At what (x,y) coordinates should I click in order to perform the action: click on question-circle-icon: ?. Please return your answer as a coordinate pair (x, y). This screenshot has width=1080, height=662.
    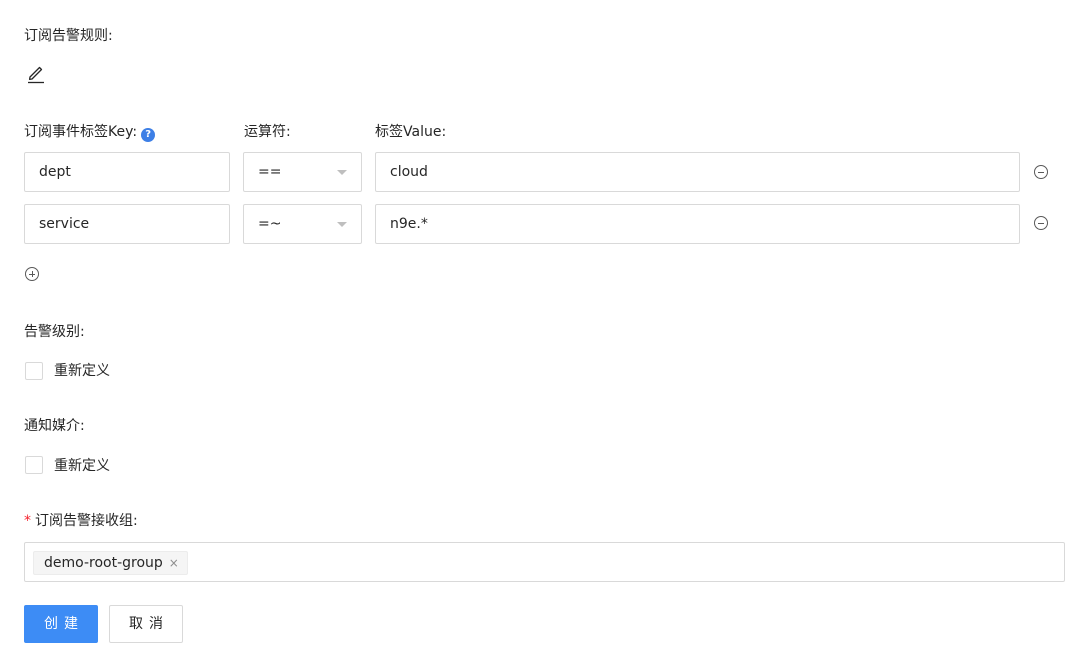
    Looking at the image, I should click on (148, 135).